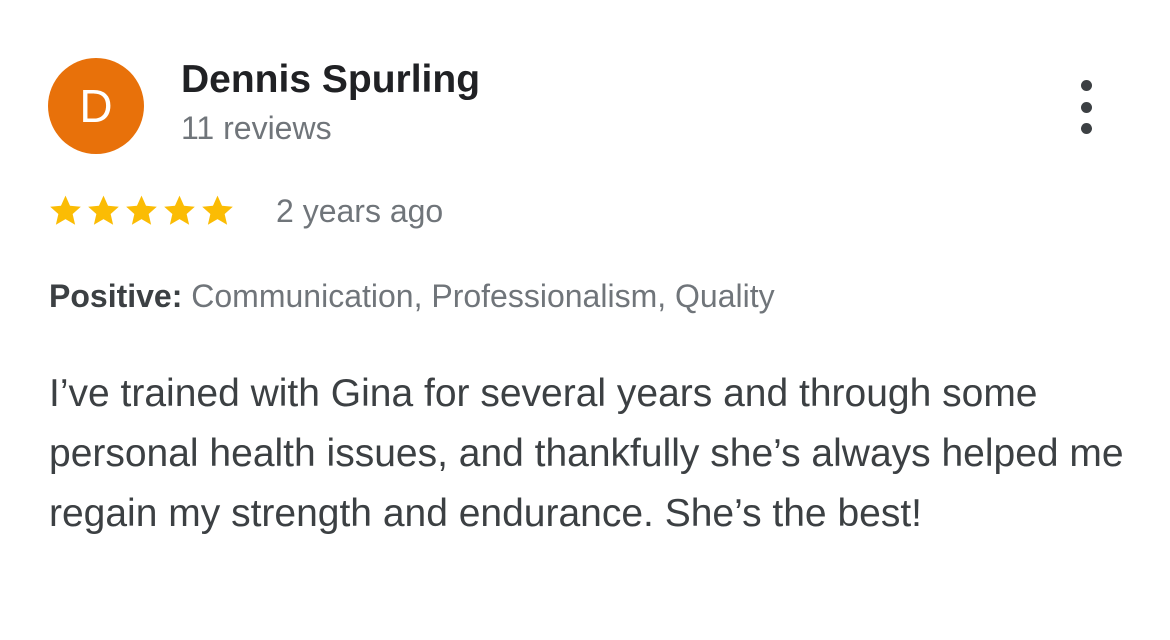 The width and height of the screenshot is (1170, 640). What do you see at coordinates (256, 128) in the screenshot?
I see `reviewer-review-count: 11 reviews` at bounding box center [256, 128].